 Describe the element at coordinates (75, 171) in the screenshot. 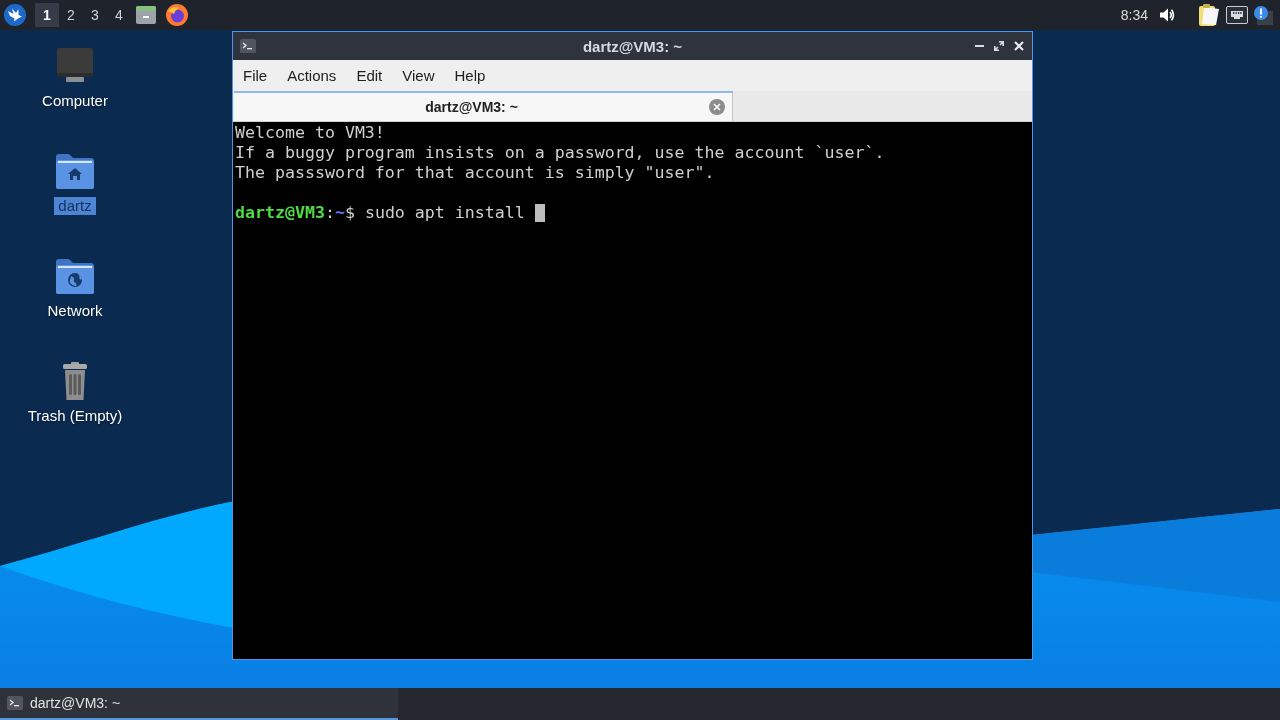

I see `home-folder-icon` at that location.